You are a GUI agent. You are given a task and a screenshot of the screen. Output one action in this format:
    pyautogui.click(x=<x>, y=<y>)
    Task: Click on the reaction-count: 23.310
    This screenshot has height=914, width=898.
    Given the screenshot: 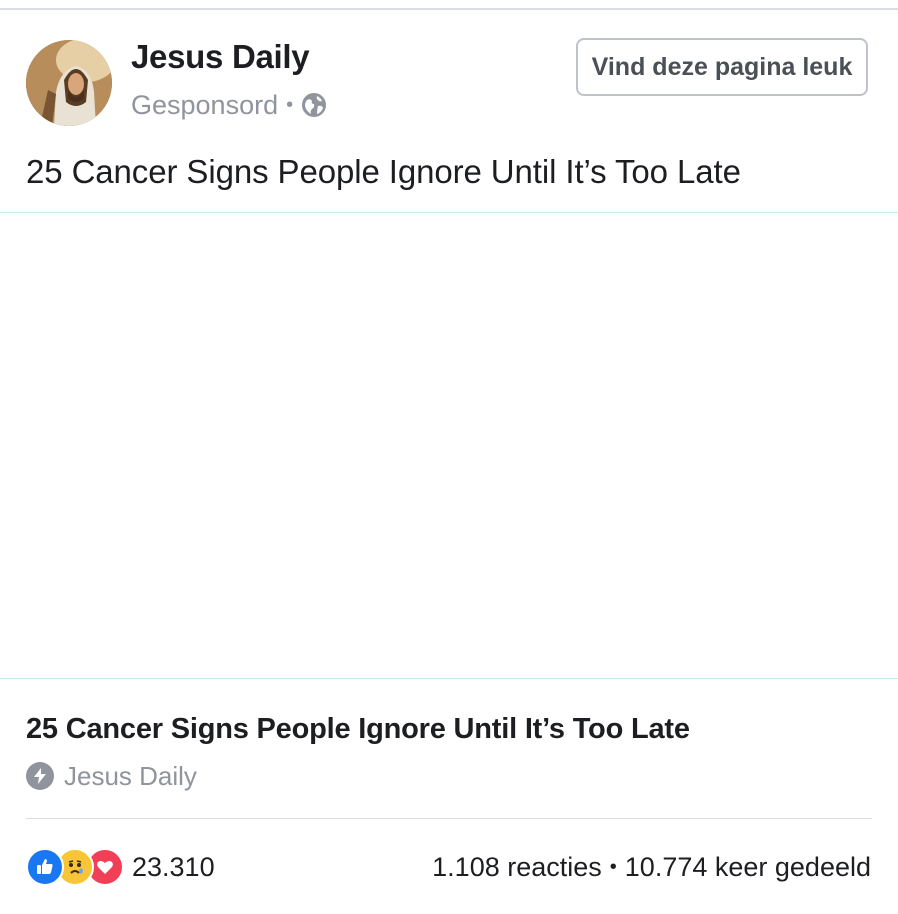 What is the action you would take?
    pyautogui.click(x=173, y=866)
    